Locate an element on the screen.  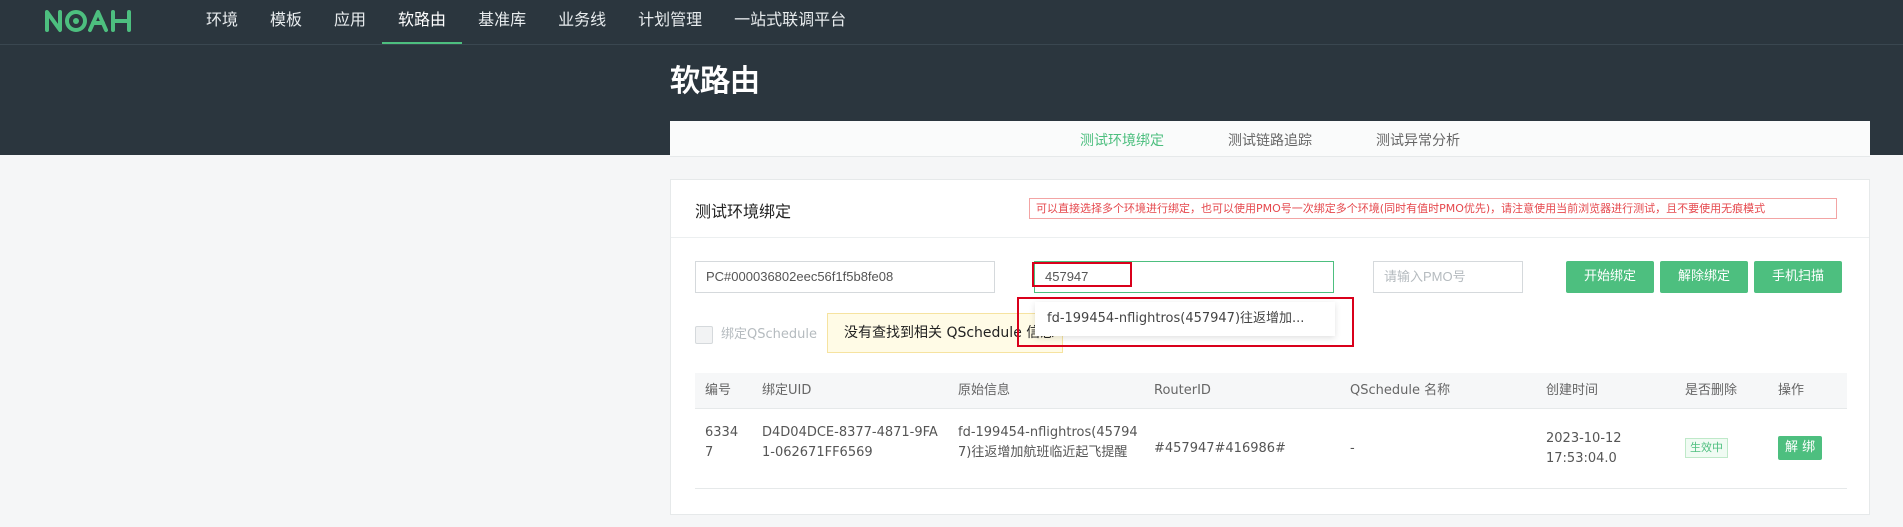
nav-item-env: 环境 is located at coordinates (222, 22).